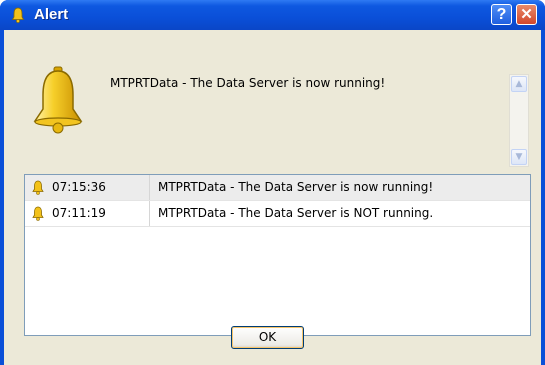 Image resolution: width=545 pixels, height=365 pixels. What do you see at coordinates (79, 213) in the screenshot?
I see `alert-time: 07:11:19` at bounding box center [79, 213].